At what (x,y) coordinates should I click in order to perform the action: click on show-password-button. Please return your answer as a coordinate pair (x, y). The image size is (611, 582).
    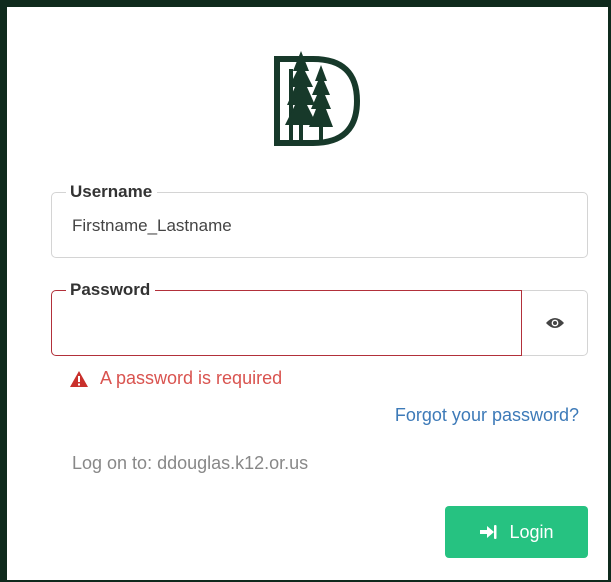
    Looking at the image, I should click on (555, 323).